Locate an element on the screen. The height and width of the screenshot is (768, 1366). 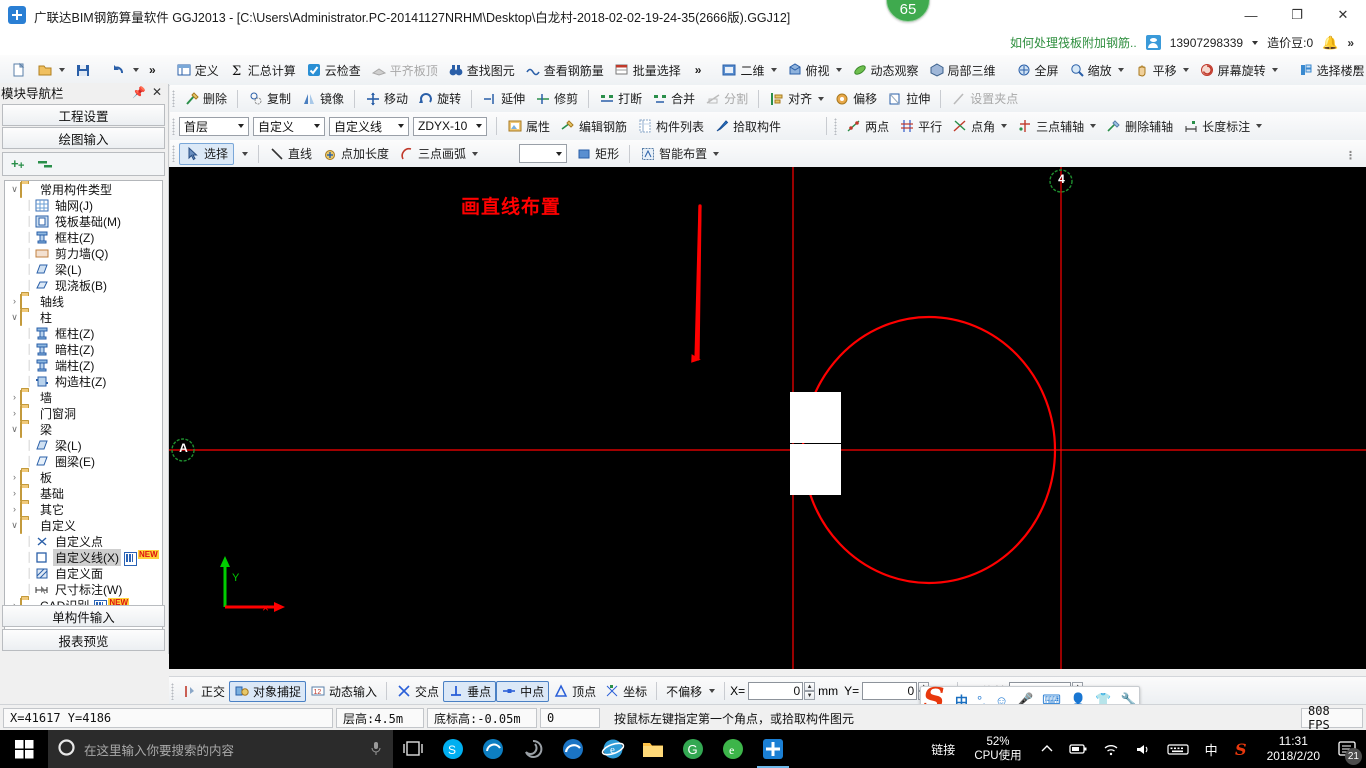
task-view-icon is located at coordinates (413, 749).